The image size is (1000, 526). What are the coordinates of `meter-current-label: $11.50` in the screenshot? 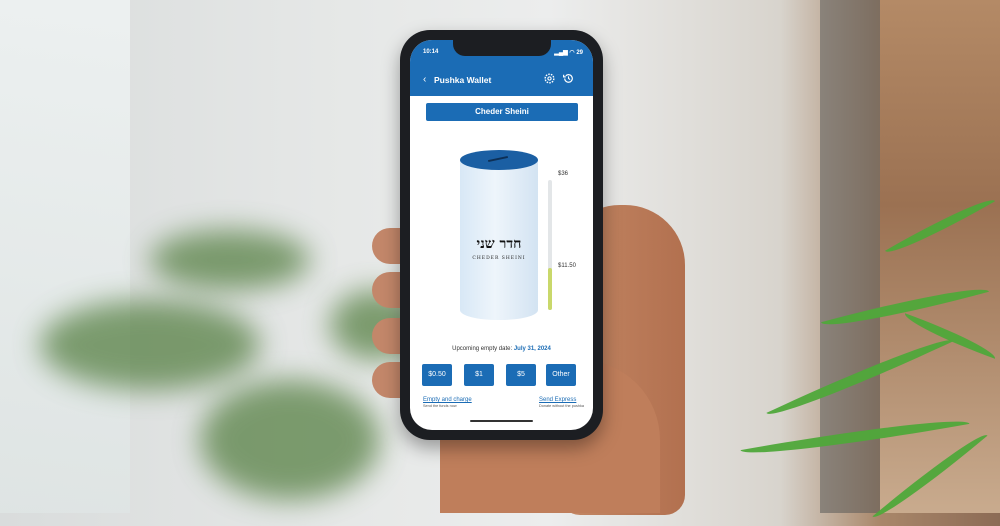 It's located at (567, 266).